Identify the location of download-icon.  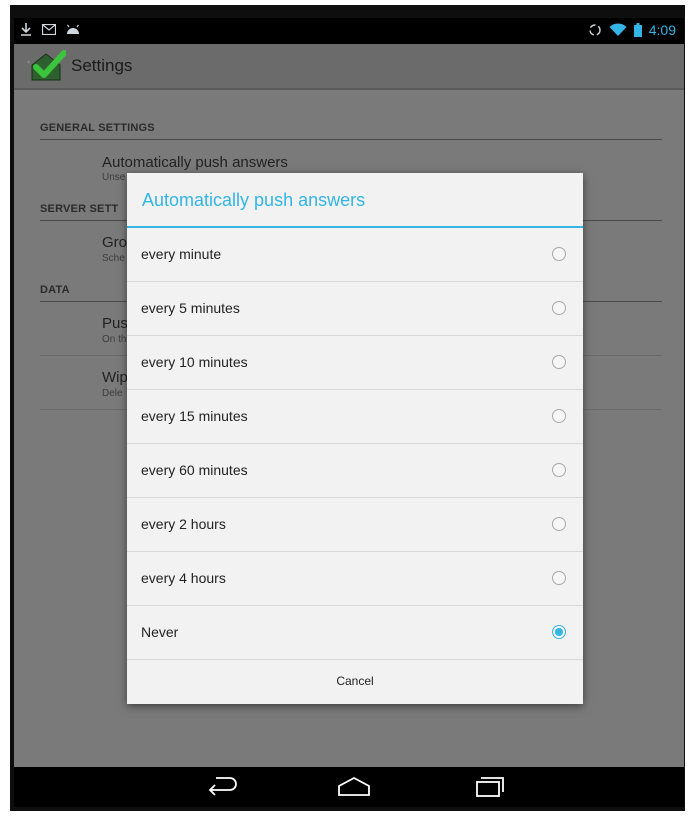
(26, 29).